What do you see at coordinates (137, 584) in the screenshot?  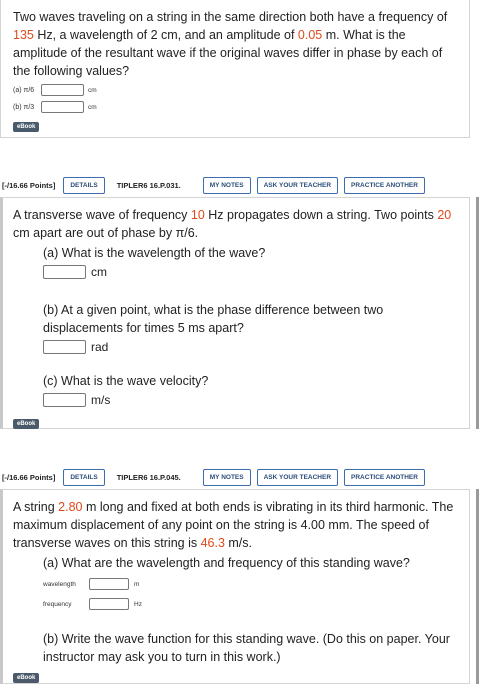 I see `wavelength-unit: m` at bounding box center [137, 584].